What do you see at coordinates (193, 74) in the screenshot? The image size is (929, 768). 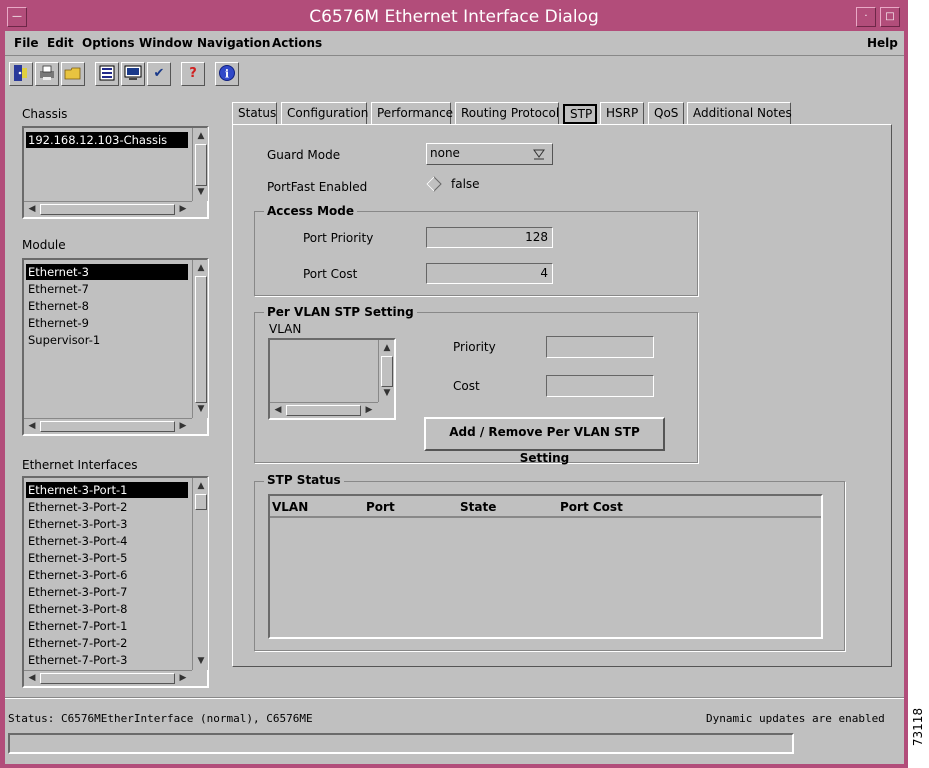 I see `help-icon: ?` at bounding box center [193, 74].